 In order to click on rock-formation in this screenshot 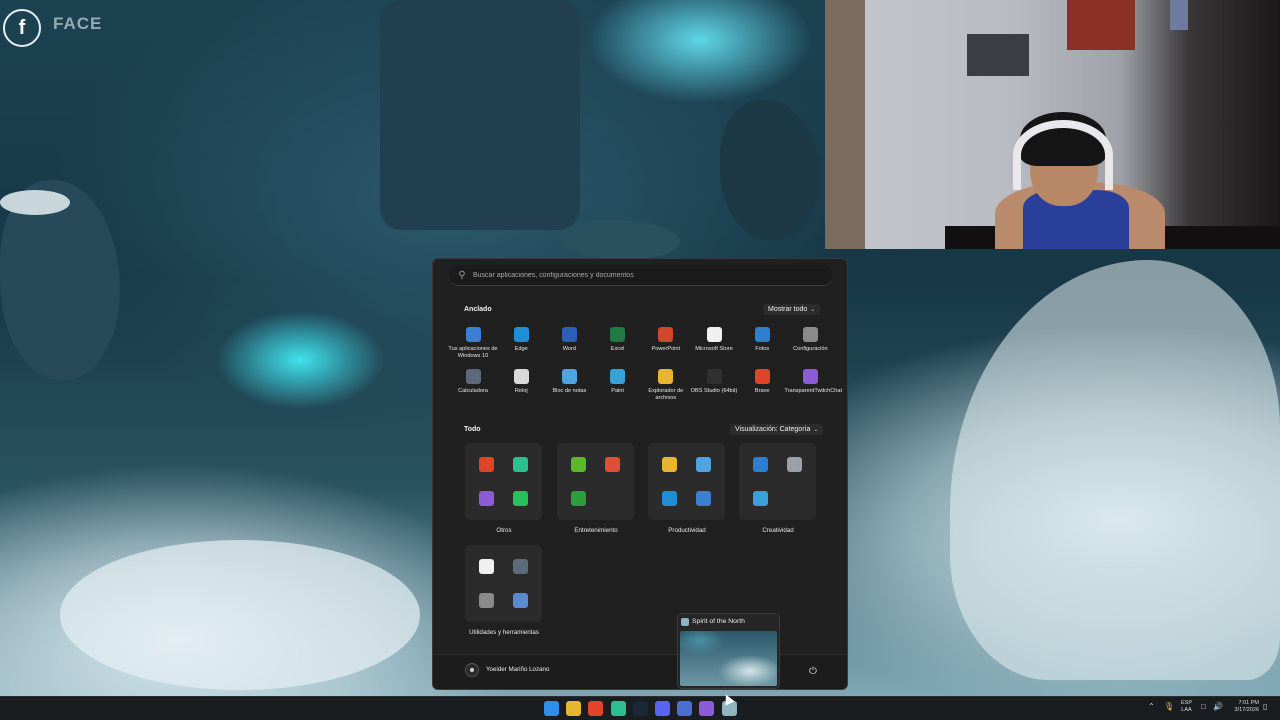, I will do `click(480, 115)`.